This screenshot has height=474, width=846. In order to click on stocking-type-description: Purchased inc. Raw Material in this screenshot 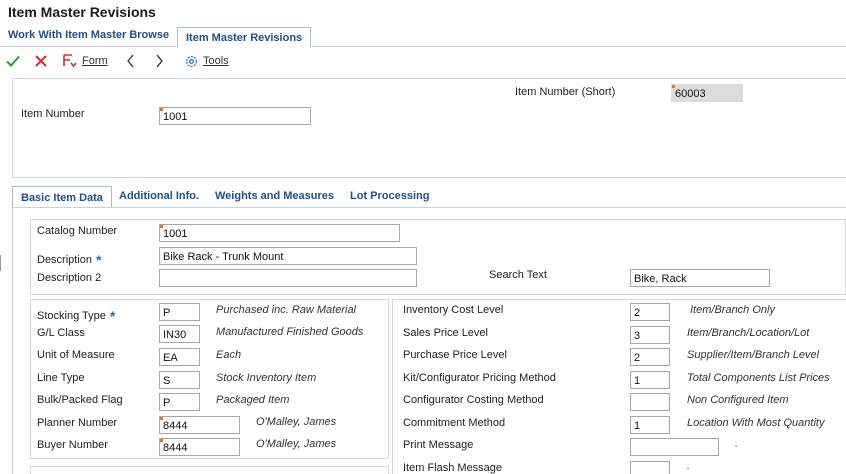, I will do `click(286, 310)`.